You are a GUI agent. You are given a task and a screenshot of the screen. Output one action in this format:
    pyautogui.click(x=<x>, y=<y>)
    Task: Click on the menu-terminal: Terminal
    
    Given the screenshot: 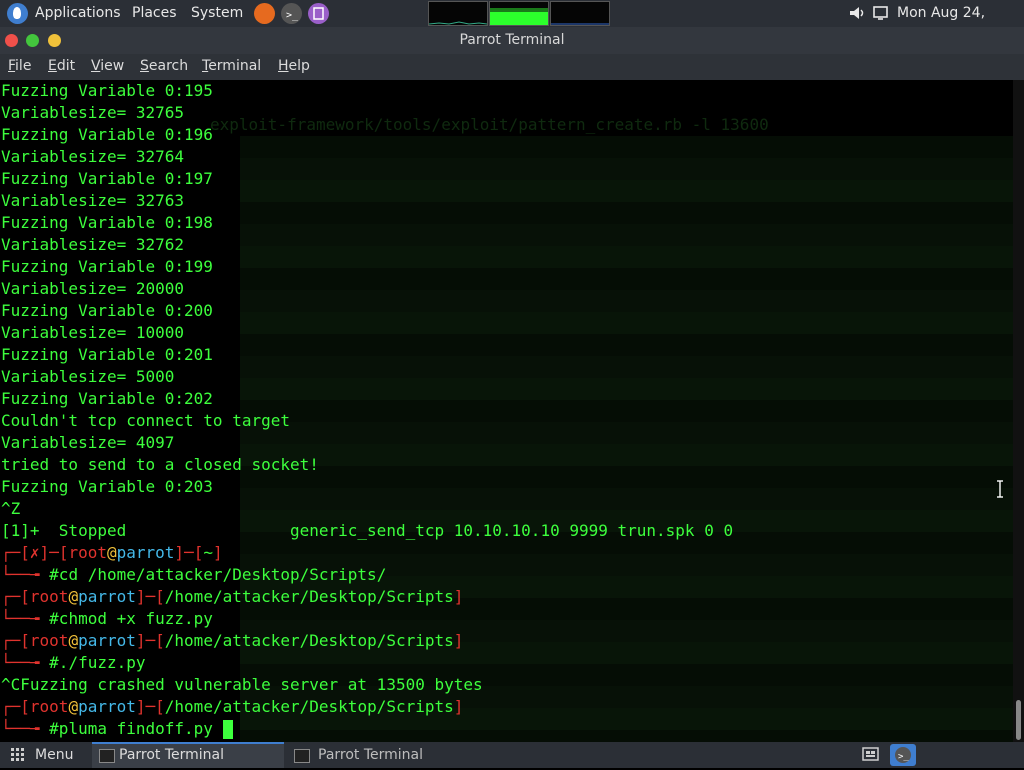 What is the action you would take?
    pyautogui.click(x=231, y=66)
    